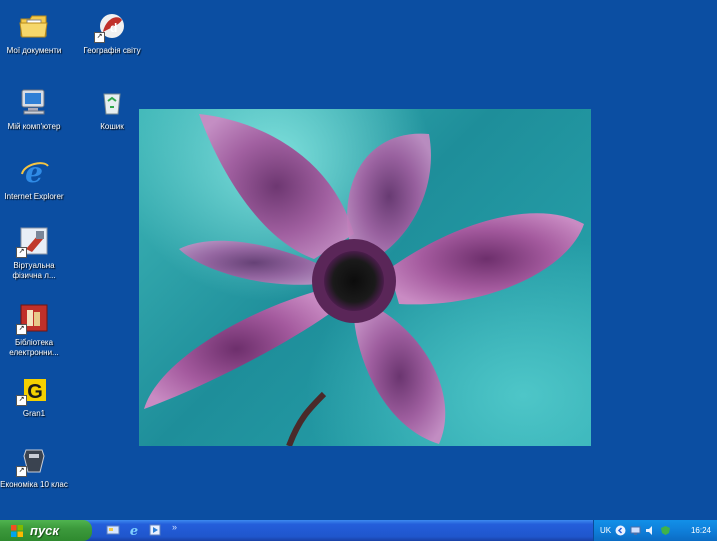  Describe the element at coordinates (665, 530) in the screenshot. I see `security-center-icon` at that location.